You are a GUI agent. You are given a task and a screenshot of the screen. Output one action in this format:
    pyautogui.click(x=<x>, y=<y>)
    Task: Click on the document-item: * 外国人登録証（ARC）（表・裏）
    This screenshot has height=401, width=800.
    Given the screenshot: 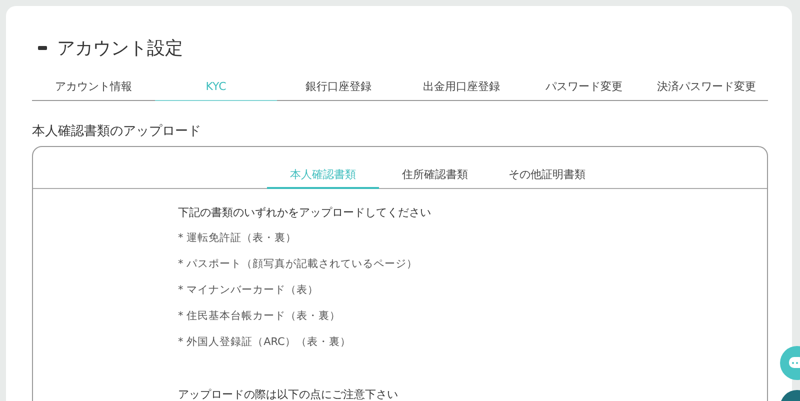 What is the action you would take?
    pyautogui.click(x=265, y=342)
    